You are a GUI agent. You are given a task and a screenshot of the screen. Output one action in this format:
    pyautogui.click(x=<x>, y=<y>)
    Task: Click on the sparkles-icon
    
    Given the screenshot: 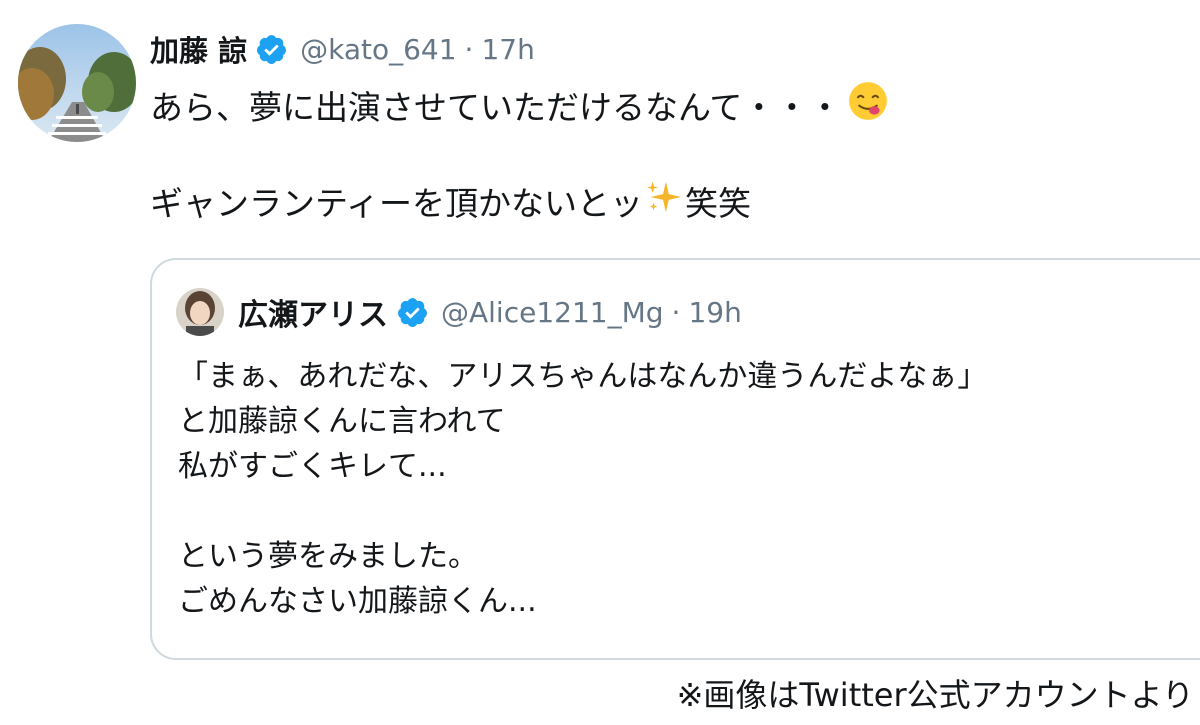 What is the action you would take?
    pyautogui.click(x=664, y=201)
    